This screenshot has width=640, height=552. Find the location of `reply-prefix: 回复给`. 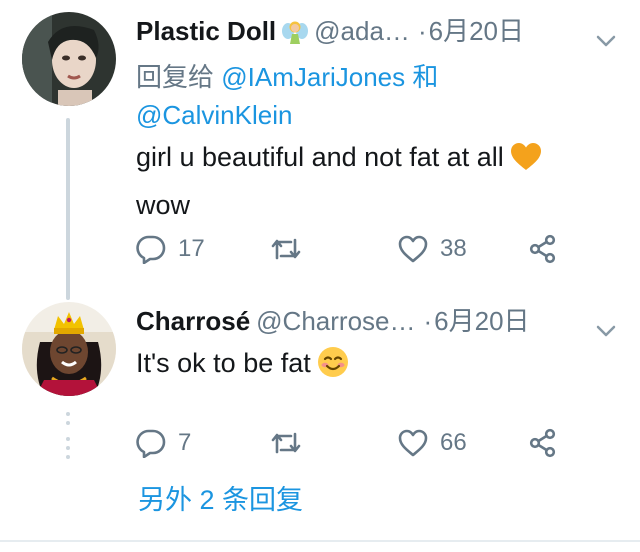

reply-prefix: 回复给 is located at coordinates (175, 77).